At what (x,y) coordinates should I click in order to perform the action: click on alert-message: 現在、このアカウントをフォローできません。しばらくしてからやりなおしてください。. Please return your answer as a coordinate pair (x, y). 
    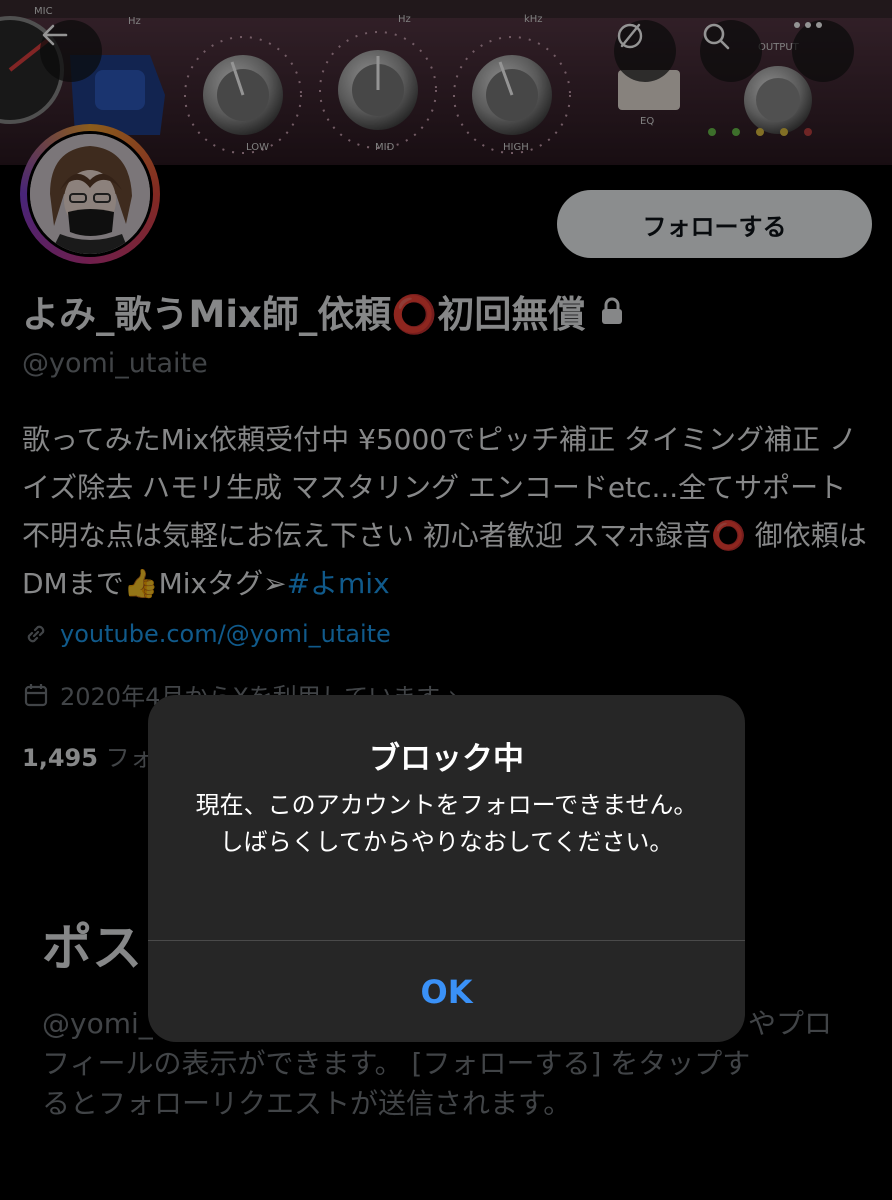
    Looking at the image, I should click on (446, 823).